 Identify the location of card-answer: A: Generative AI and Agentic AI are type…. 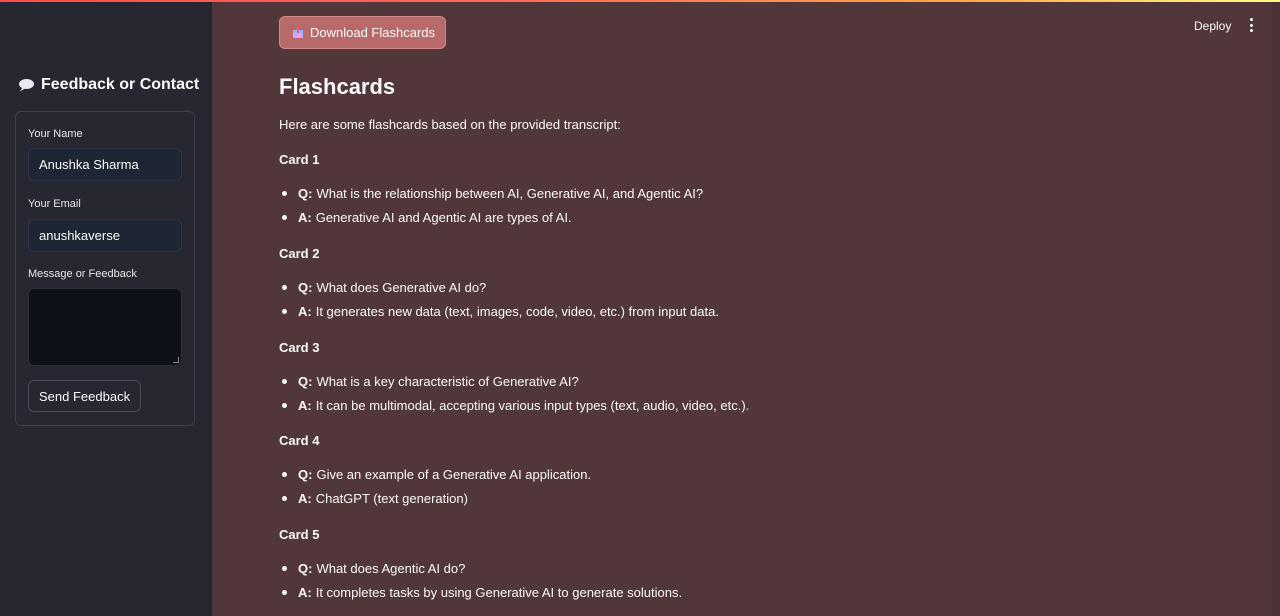
(425, 217).